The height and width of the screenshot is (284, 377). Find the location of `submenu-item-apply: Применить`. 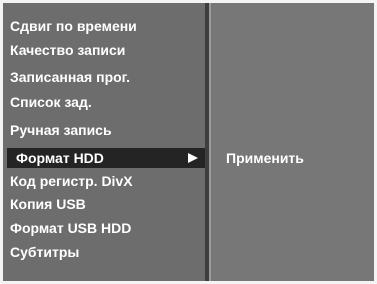

submenu-item-apply: Применить is located at coordinates (265, 158).